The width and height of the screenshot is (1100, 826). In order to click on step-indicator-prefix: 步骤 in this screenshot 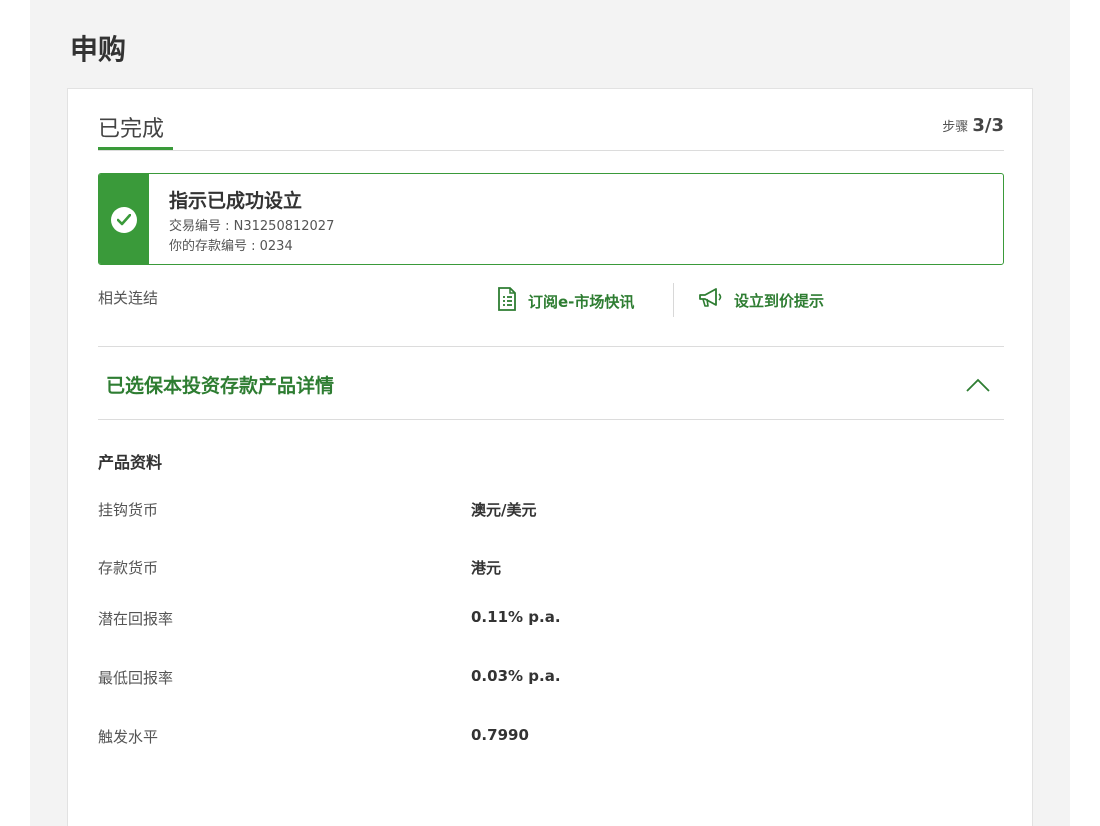, I will do `click(955, 127)`.